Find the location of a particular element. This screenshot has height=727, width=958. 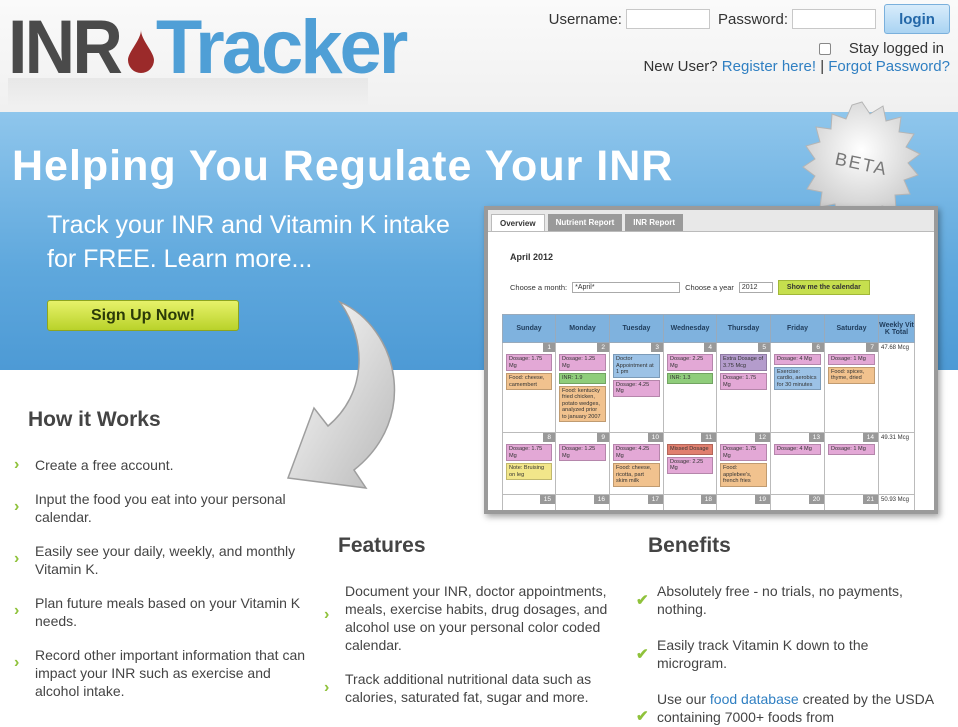

calendar-week-row: 15 16 17 18 19 20 21 50.93 Mcg is located at coordinates (708, 502).